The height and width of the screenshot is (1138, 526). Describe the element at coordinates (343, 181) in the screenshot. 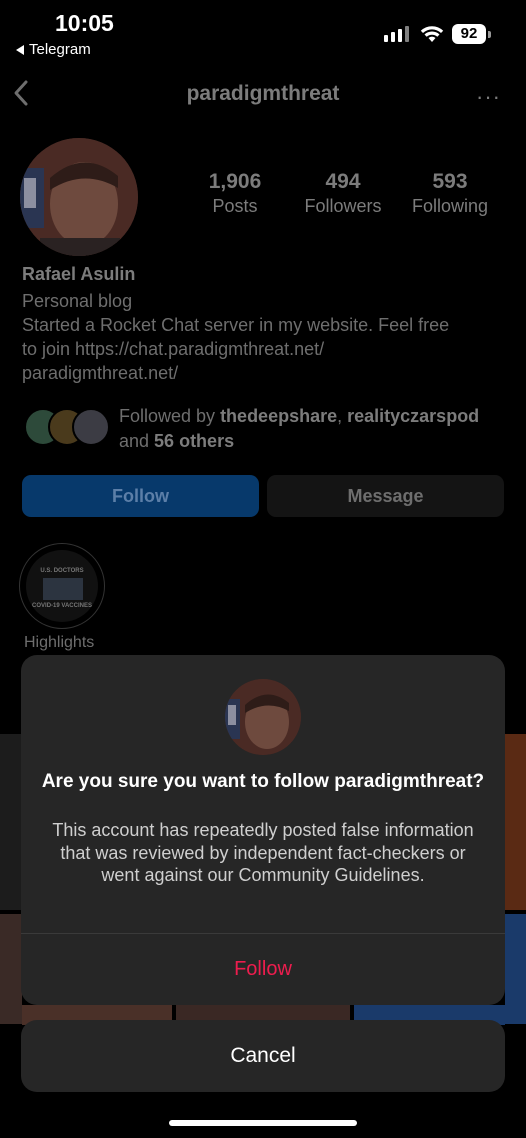

I see `followers-count: 494` at that location.